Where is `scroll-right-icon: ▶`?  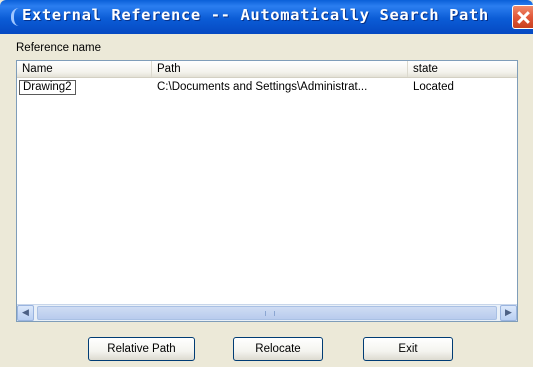 scroll-right-icon: ▶ is located at coordinates (508, 313).